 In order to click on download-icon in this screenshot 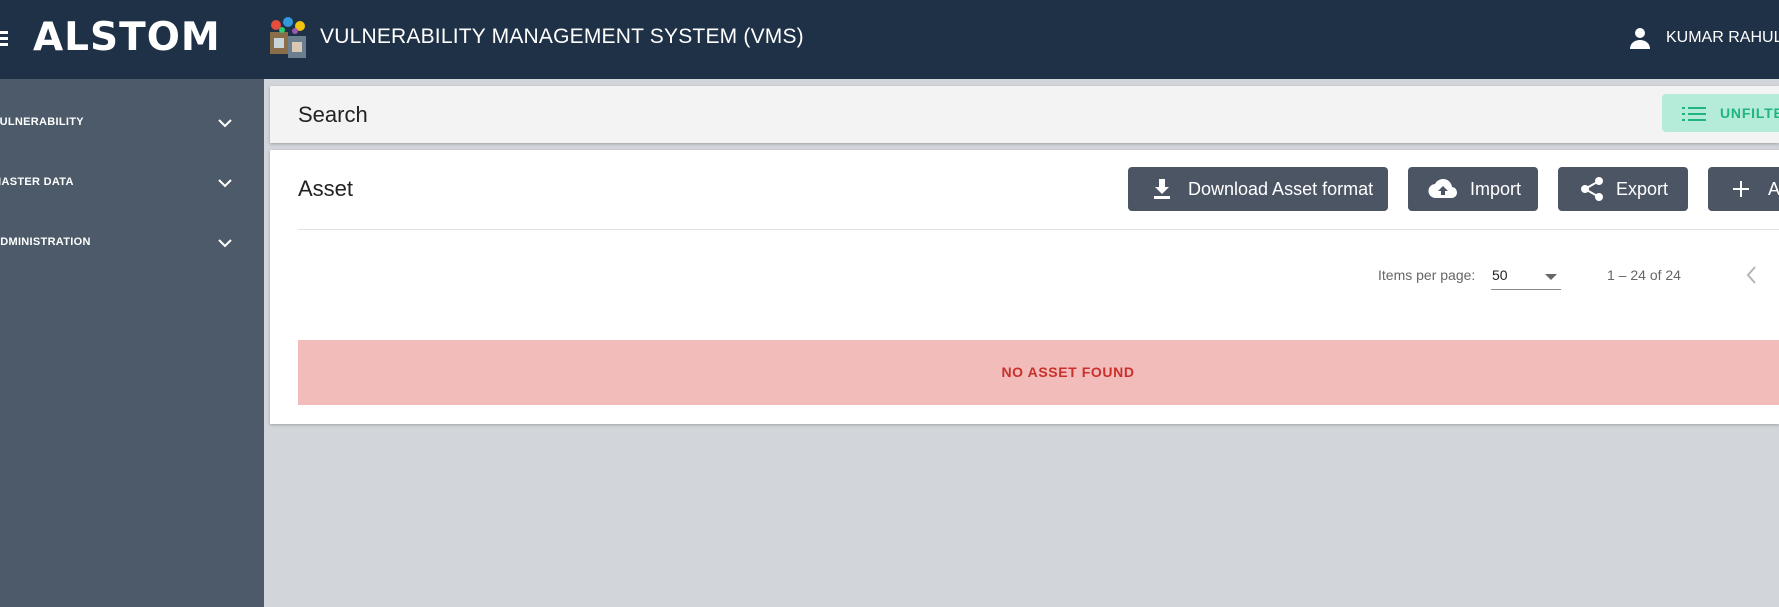, I will do `click(1162, 189)`.